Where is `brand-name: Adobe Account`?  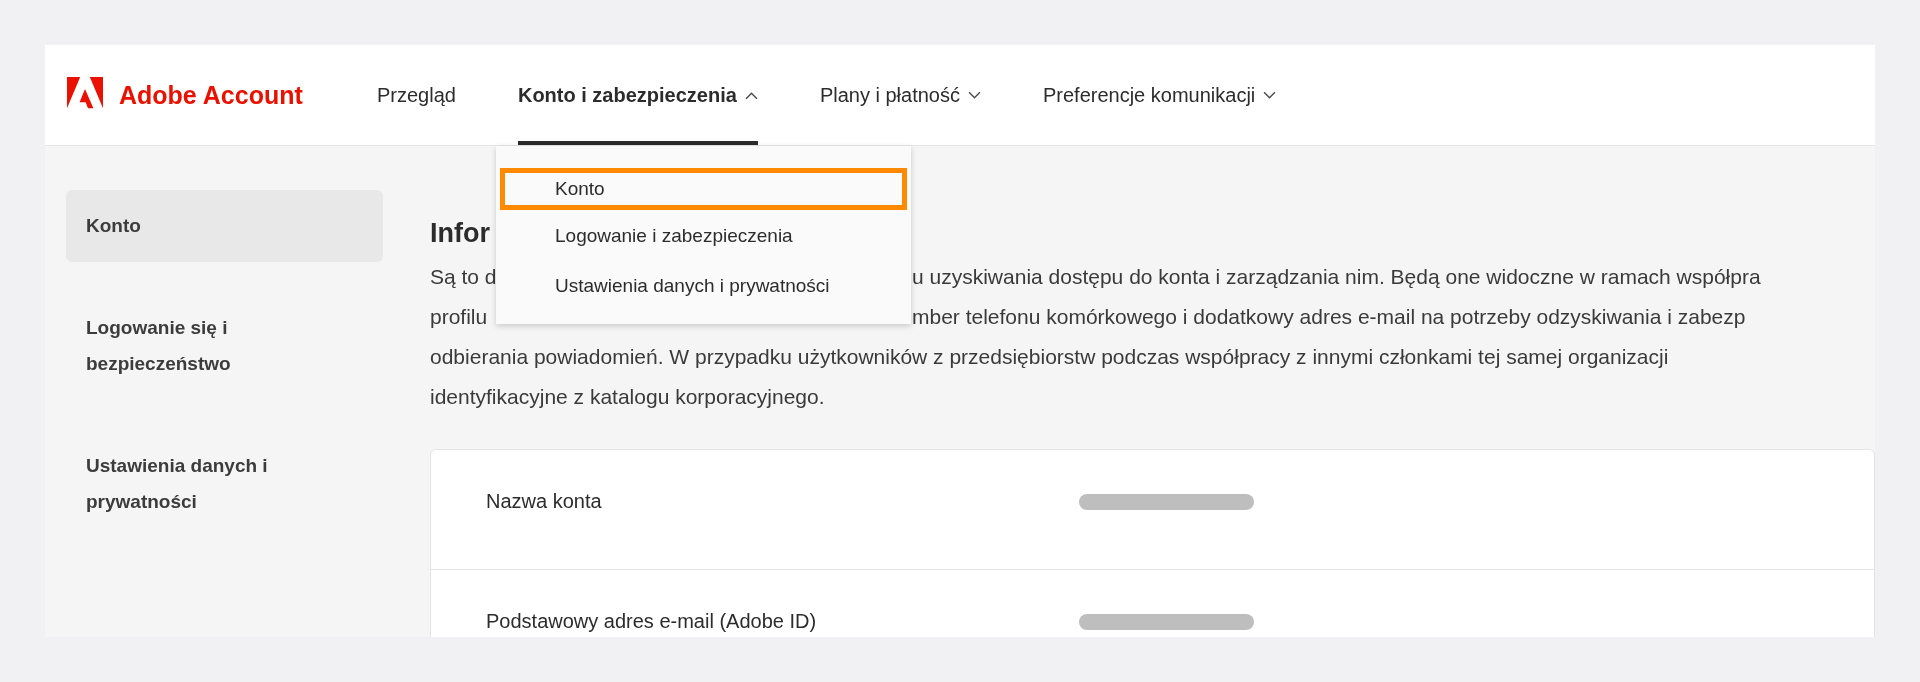
brand-name: Adobe Account is located at coordinates (211, 95).